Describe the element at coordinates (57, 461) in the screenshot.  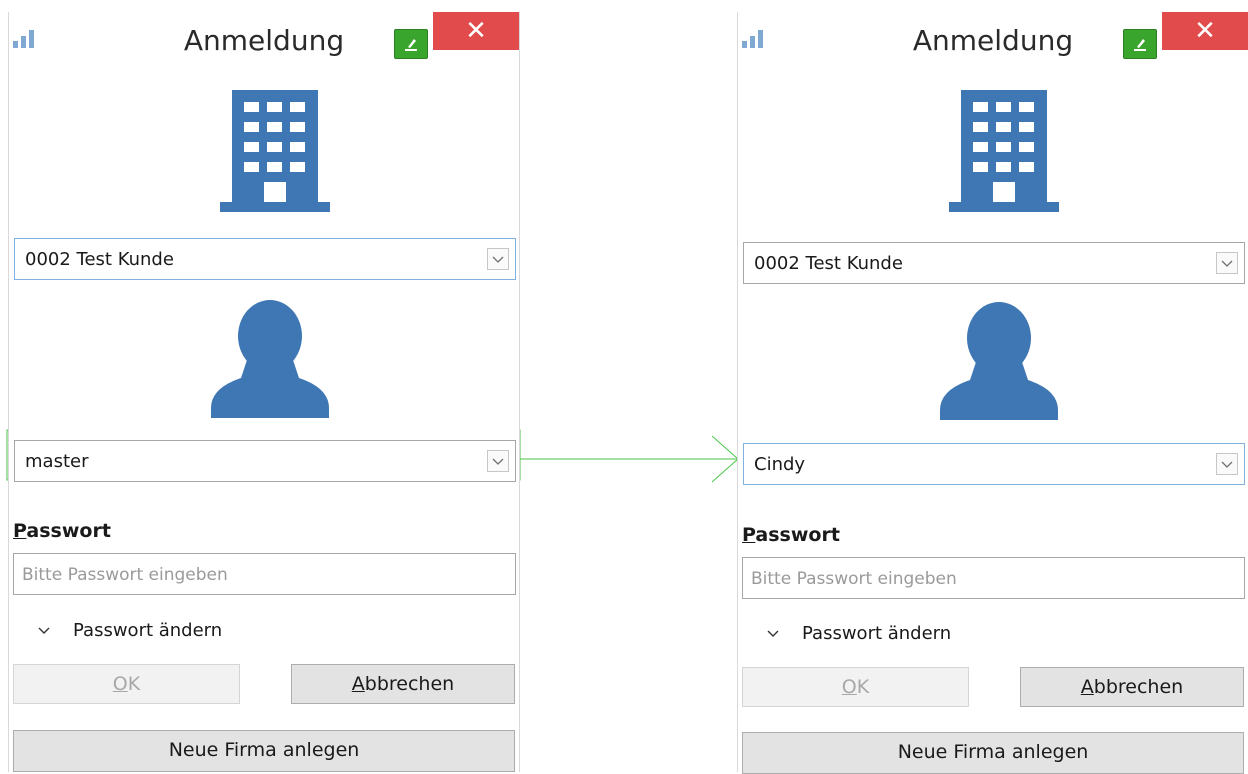
I see `user-value: master` at that location.